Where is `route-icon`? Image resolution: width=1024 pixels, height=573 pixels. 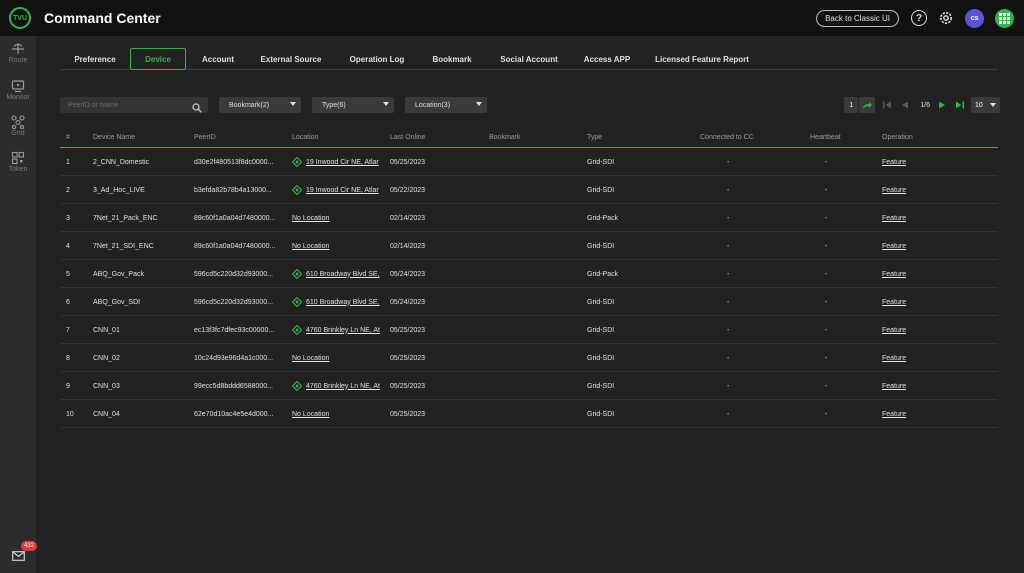
route-icon is located at coordinates (18, 49).